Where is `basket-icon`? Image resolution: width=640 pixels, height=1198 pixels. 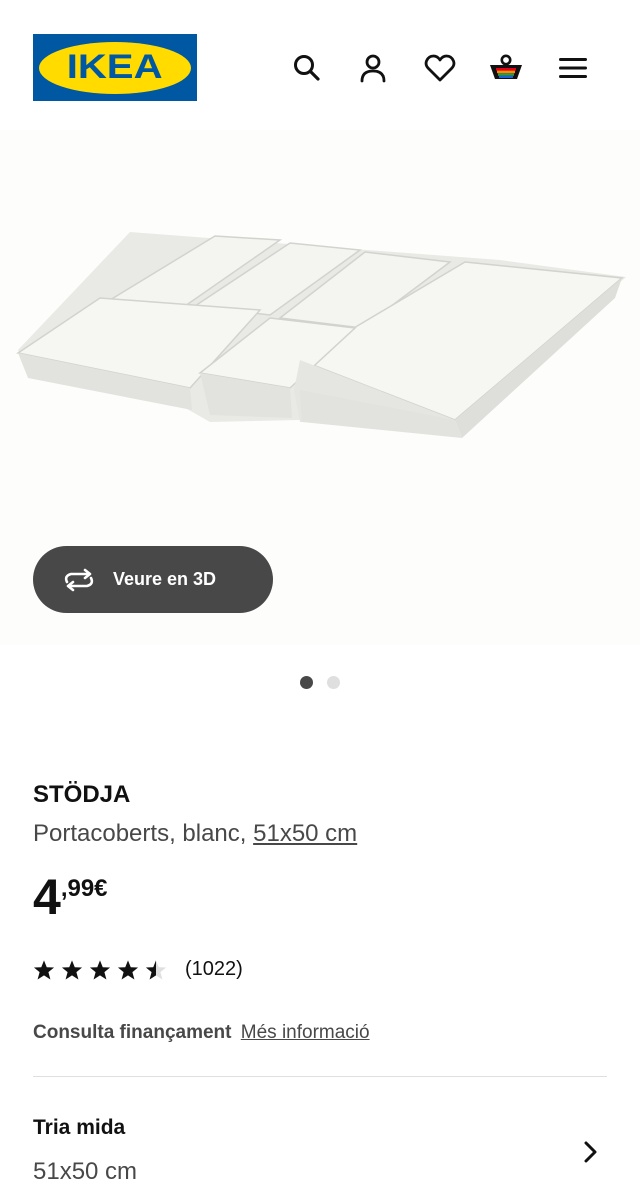 basket-icon is located at coordinates (506, 68).